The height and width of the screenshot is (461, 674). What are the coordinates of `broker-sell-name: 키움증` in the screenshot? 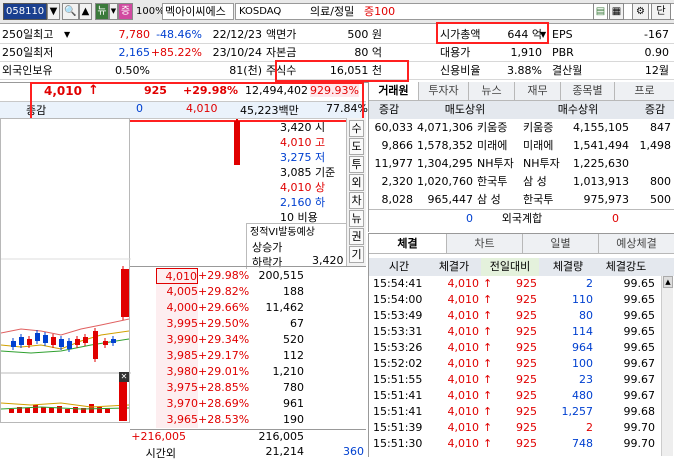 It's located at (492, 127).